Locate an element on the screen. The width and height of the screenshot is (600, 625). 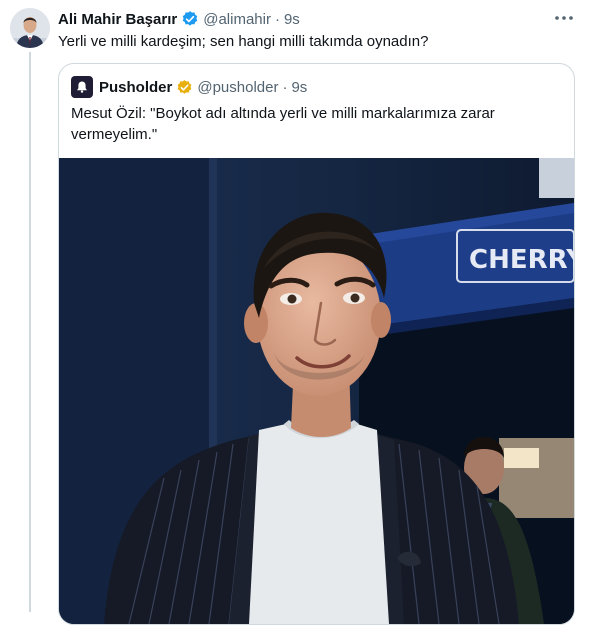
bell-logo-icon is located at coordinates (82, 87).